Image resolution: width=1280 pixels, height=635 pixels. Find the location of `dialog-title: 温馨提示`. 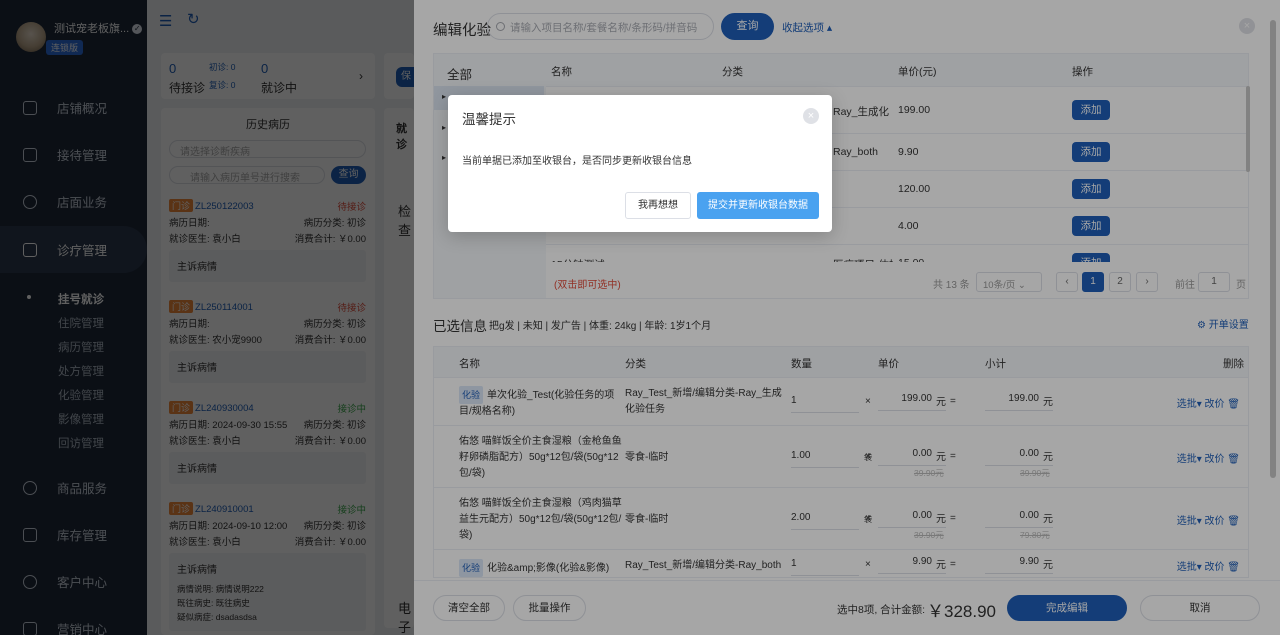

dialog-title: 温馨提示 is located at coordinates (489, 119).